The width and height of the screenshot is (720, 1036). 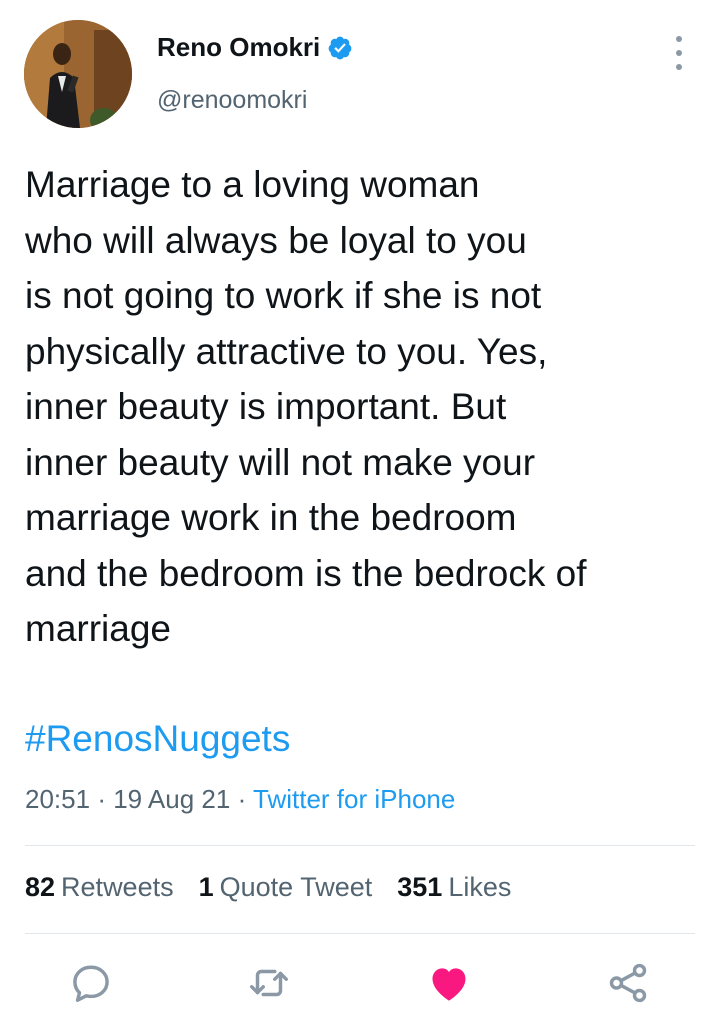 I want to click on likes-stat: 351 Likes, so click(x=454, y=887).